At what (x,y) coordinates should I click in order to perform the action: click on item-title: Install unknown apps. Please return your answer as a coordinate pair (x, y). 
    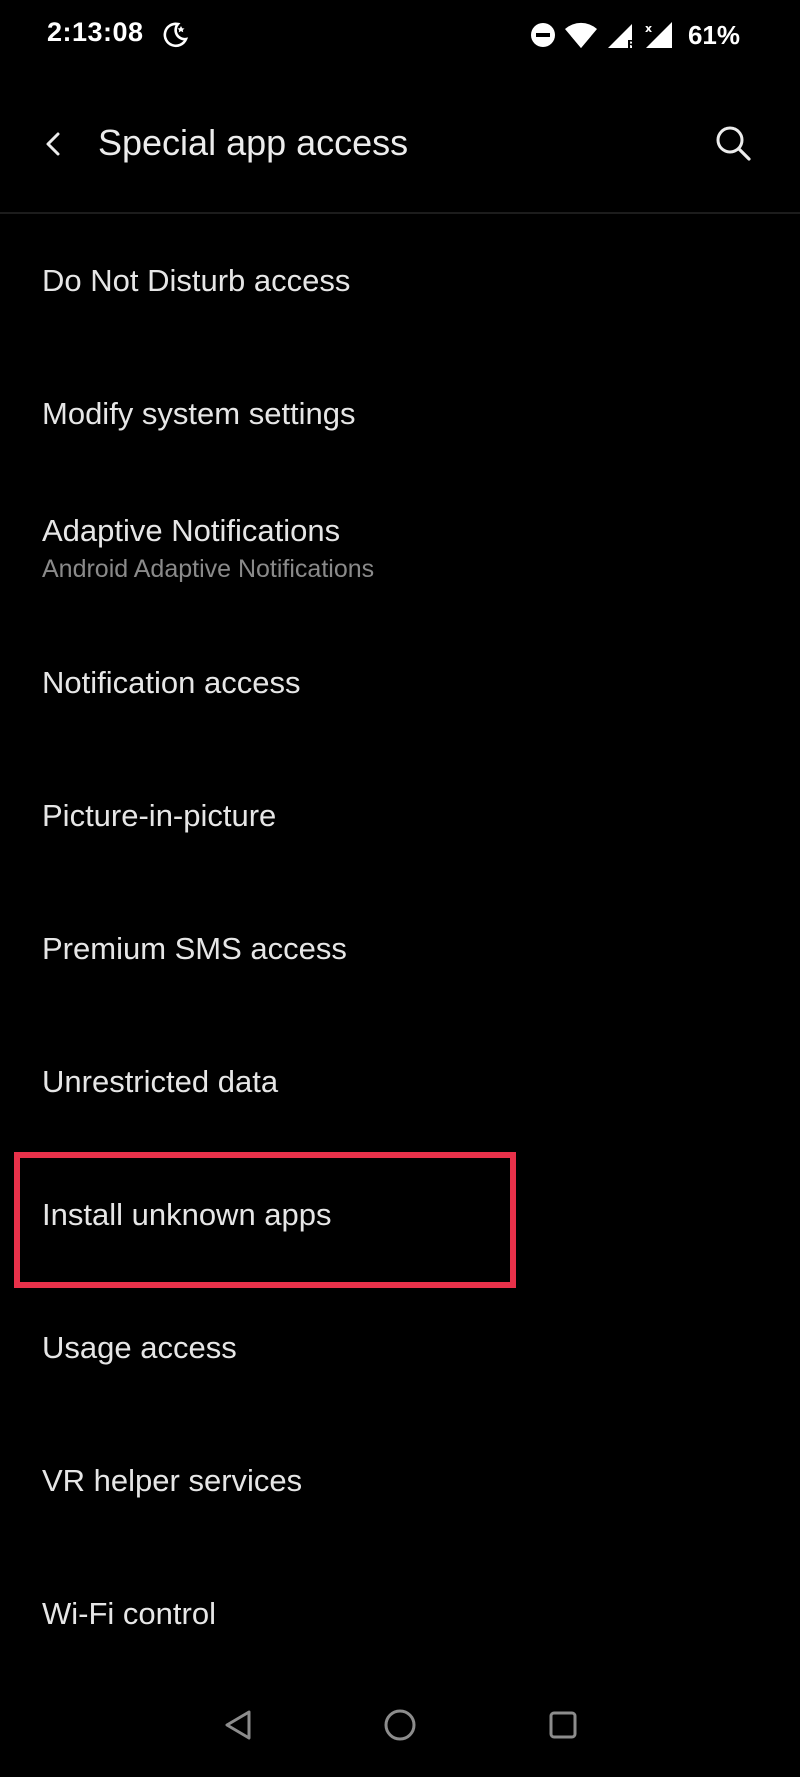
    Looking at the image, I should click on (187, 1214).